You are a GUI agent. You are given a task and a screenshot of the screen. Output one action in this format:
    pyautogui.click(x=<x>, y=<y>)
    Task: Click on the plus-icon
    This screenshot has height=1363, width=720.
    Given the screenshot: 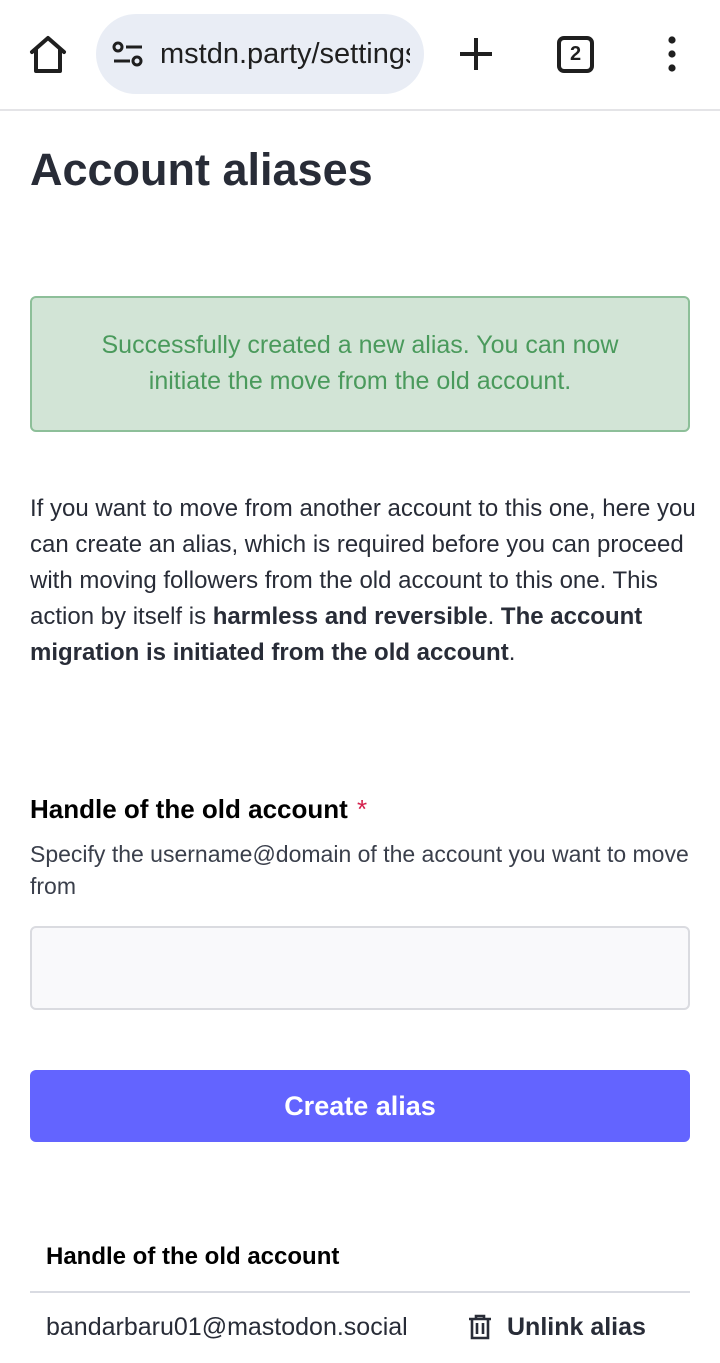 What is the action you would take?
    pyautogui.click(x=476, y=54)
    